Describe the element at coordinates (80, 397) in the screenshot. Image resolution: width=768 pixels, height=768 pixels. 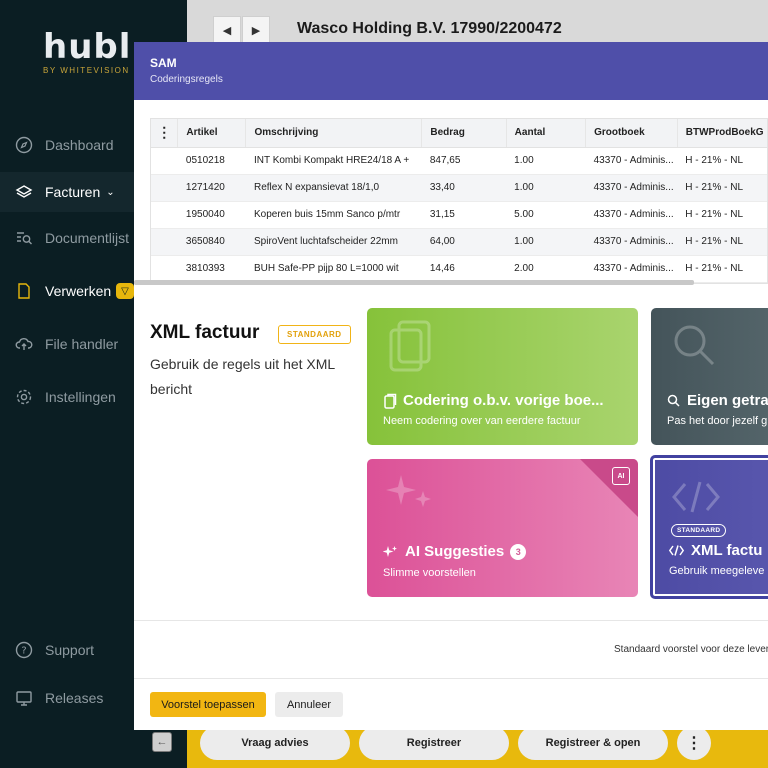
I see `sidebar-item-label: Instellingen` at that location.